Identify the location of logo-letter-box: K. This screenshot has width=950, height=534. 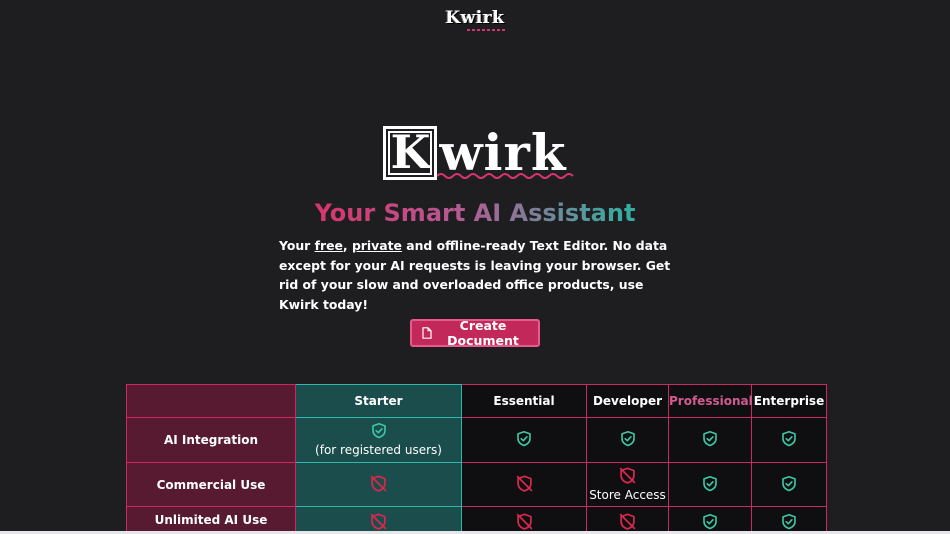
(410, 153).